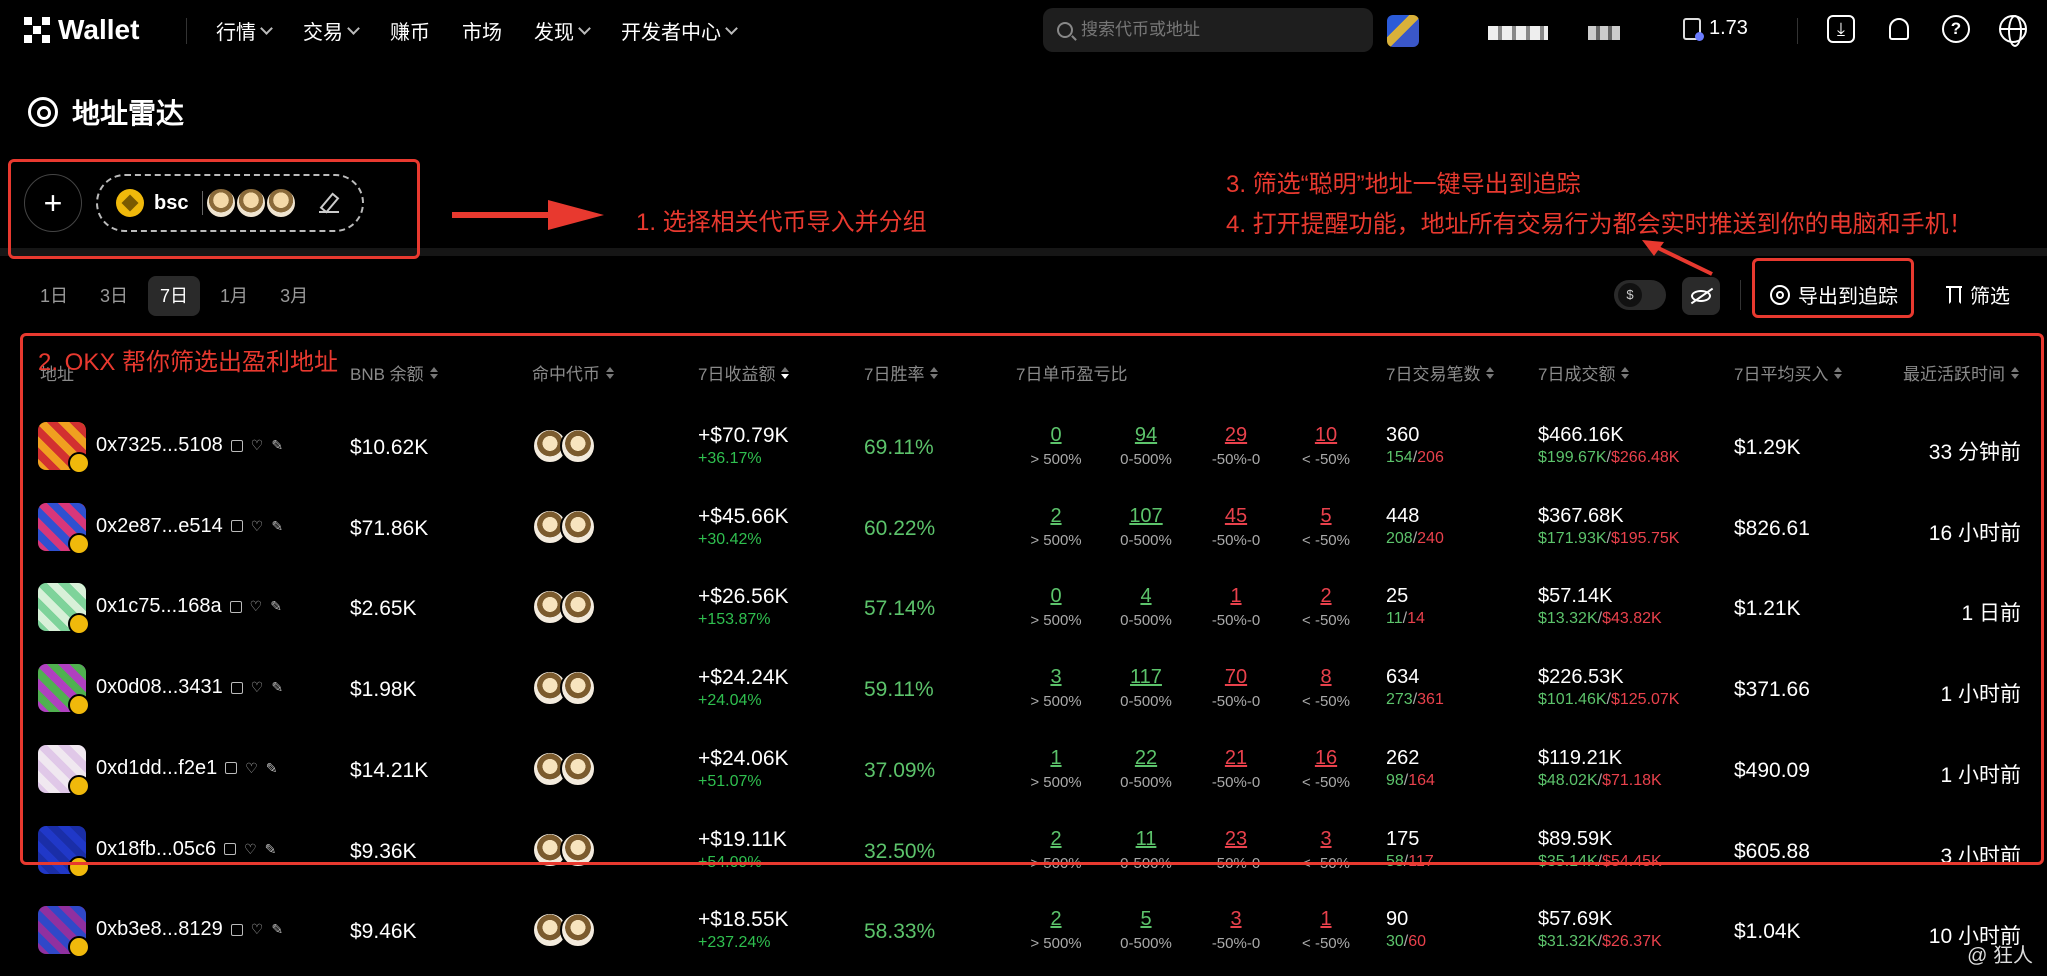  Describe the element at coordinates (1417, 942) in the screenshot. I see `sell-count: 60` at that location.